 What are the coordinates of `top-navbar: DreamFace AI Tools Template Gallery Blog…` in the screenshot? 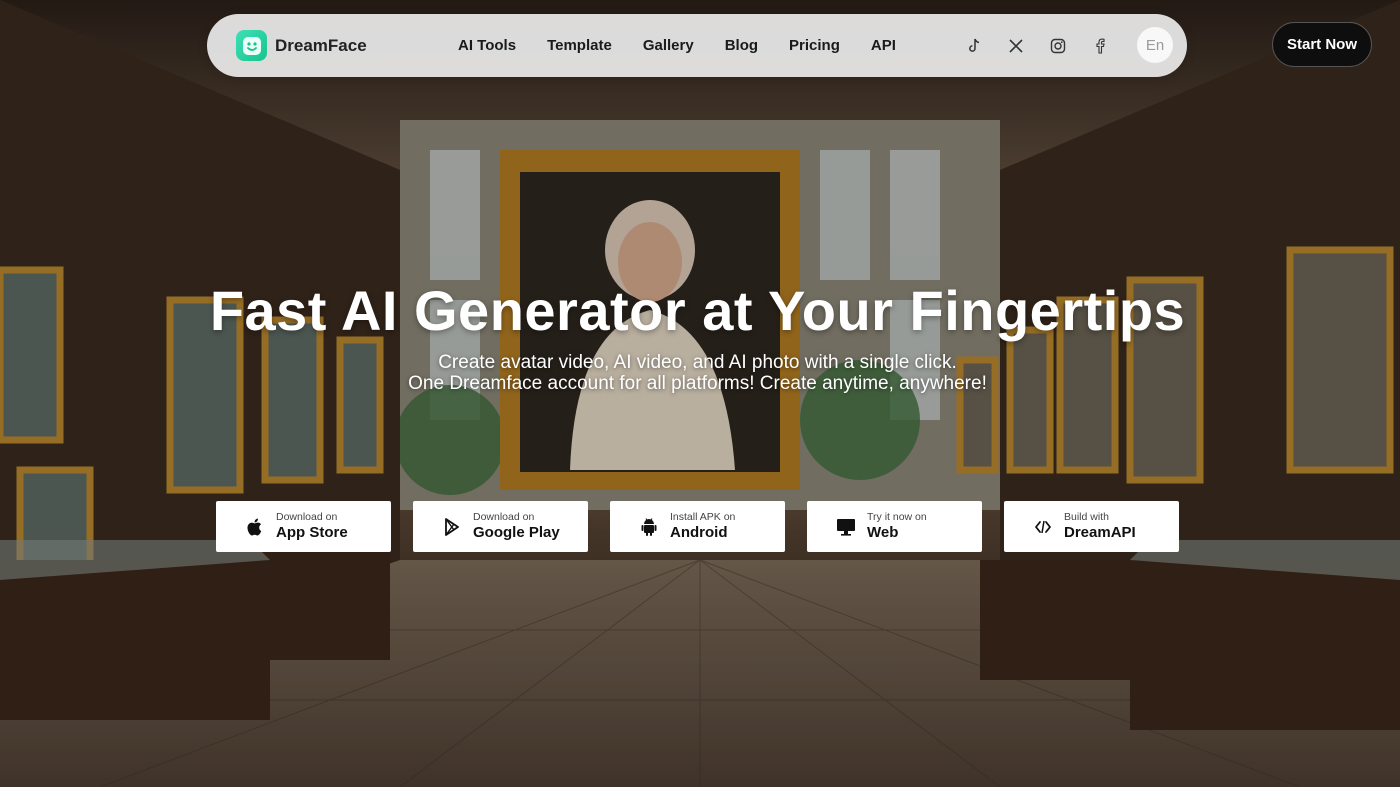 It's located at (697, 45).